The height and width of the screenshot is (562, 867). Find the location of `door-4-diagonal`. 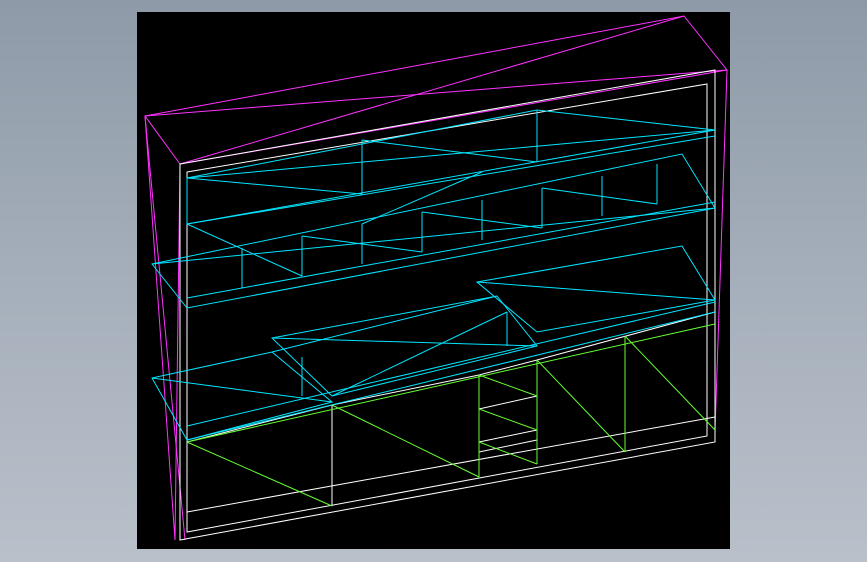

door-4-diagonal is located at coordinates (670, 383).